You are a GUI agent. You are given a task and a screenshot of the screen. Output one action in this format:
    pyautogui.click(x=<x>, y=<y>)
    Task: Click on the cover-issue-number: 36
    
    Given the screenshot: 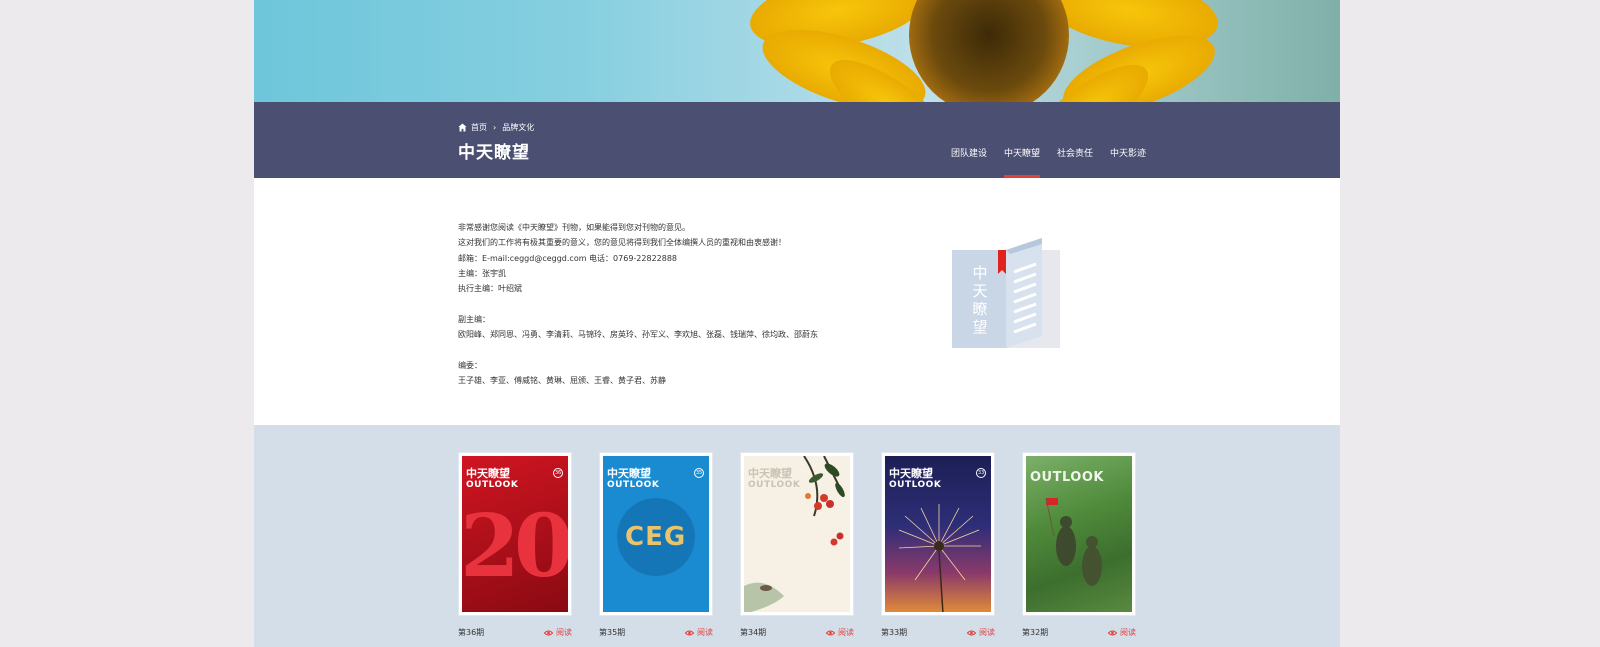 What is the action you would take?
    pyautogui.click(x=558, y=473)
    